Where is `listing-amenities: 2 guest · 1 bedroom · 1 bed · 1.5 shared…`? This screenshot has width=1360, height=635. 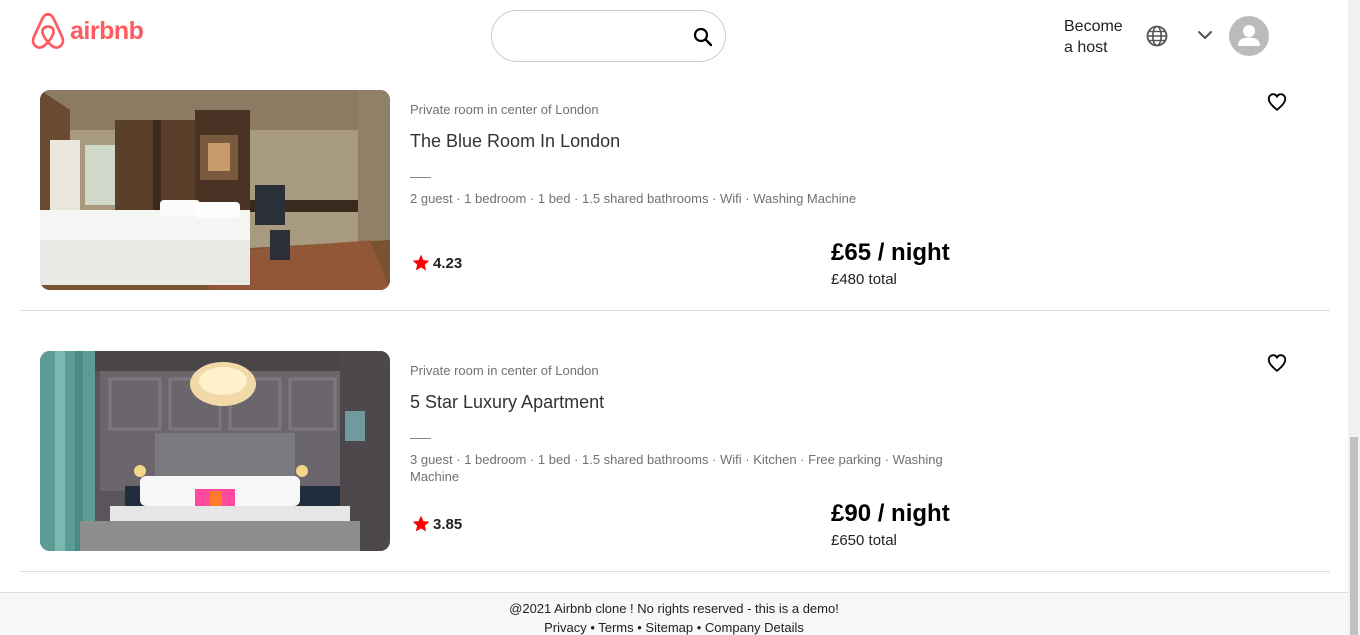
listing-amenities: 2 guest · 1 bedroom · 1 bed · 1.5 shared… is located at coordinates (633, 198).